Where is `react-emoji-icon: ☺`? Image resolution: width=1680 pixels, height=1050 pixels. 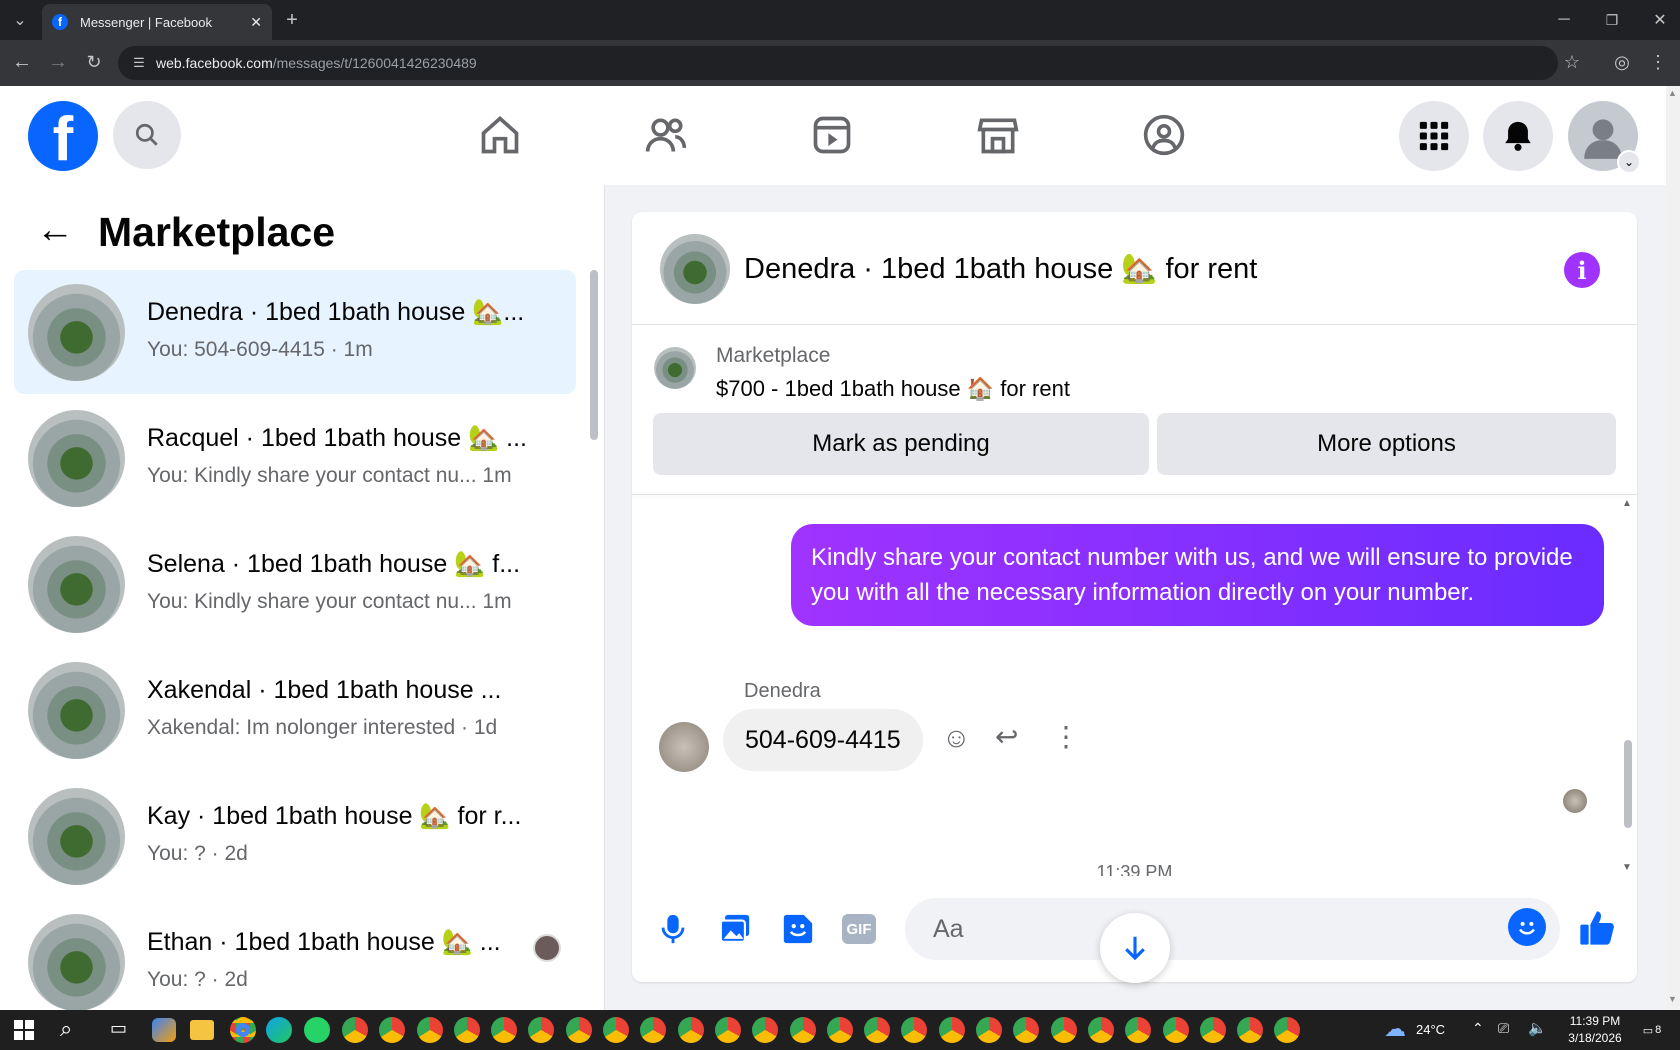 react-emoji-icon: ☺ is located at coordinates (956, 738).